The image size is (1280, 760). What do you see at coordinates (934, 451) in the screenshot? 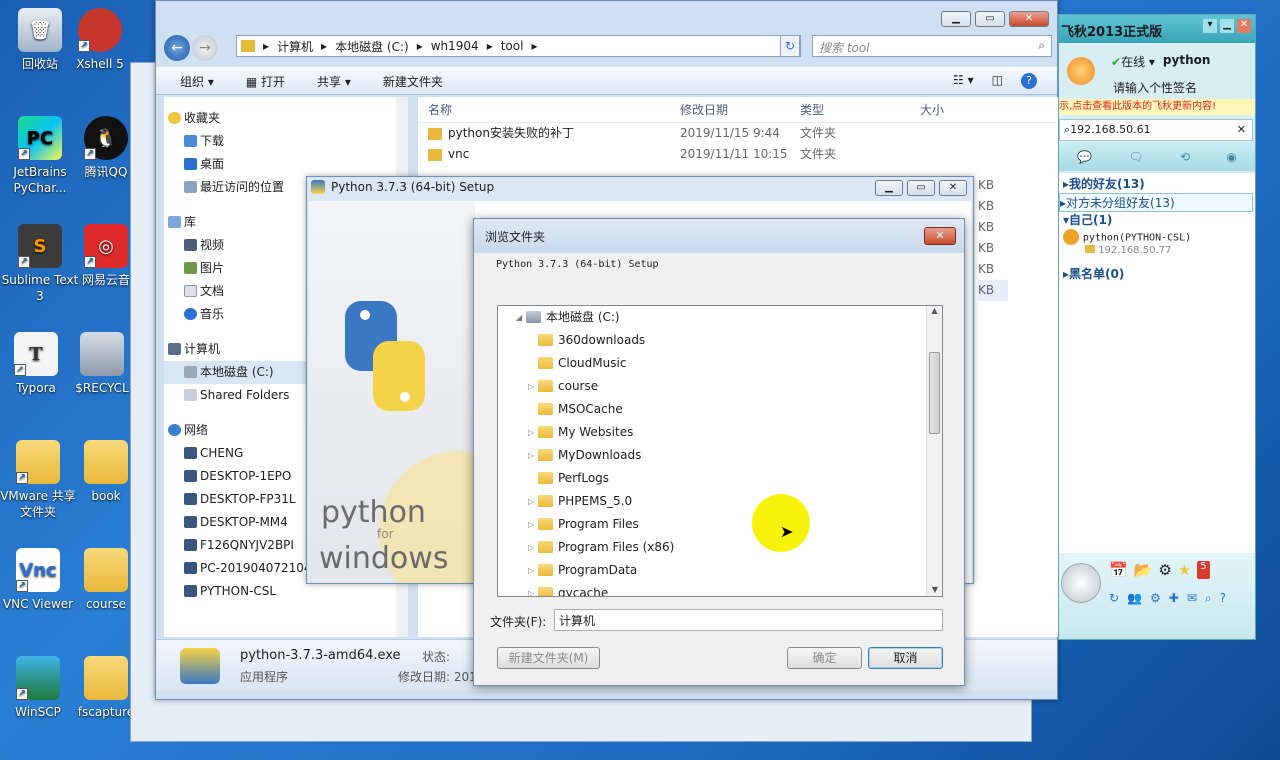
I see `tree-scrollbar: ▲ ▼` at bounding box center [934, 451].